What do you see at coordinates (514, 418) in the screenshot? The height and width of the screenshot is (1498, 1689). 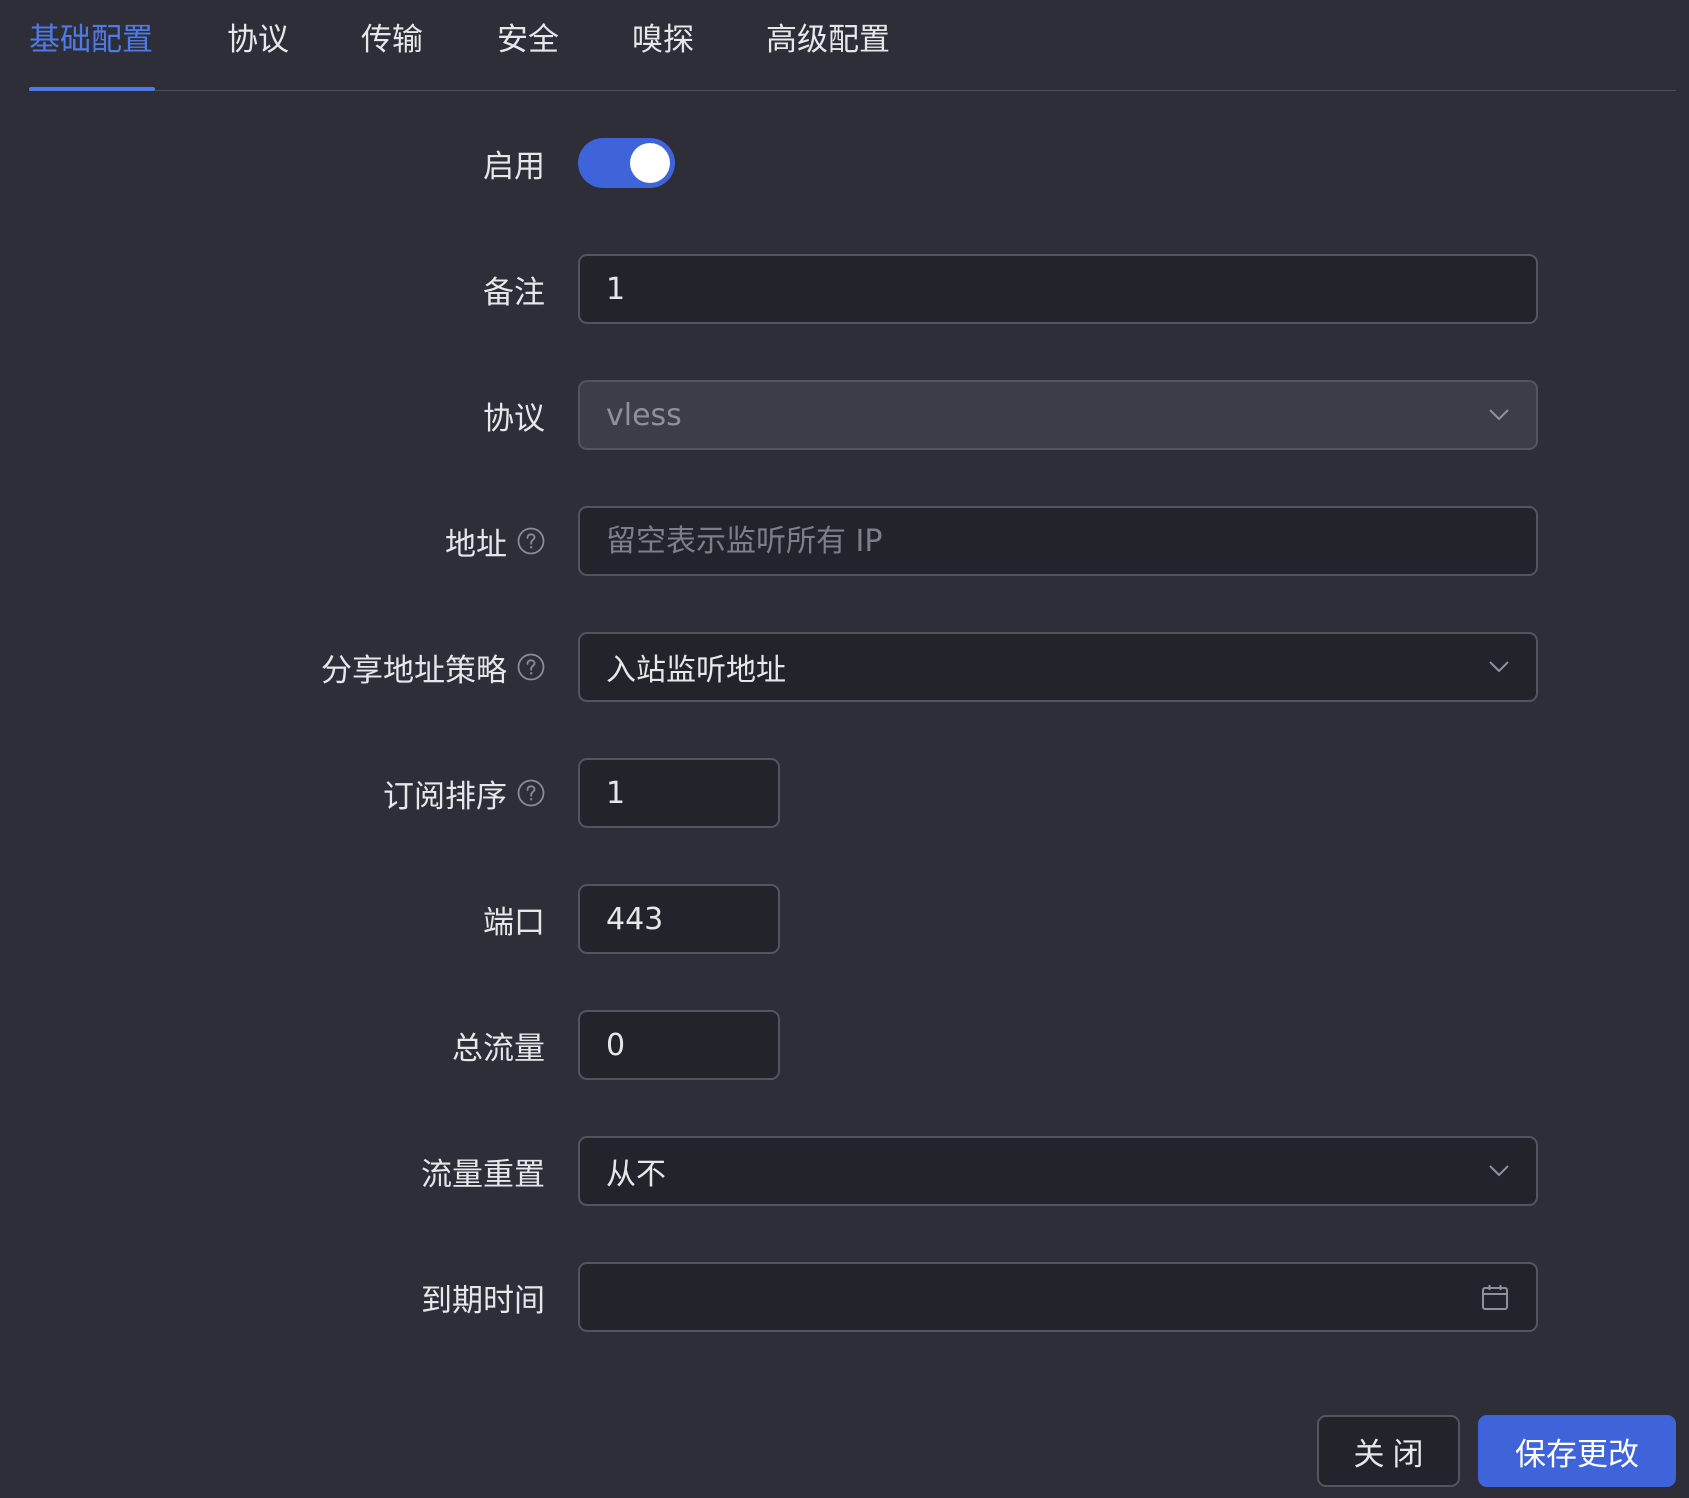 I see `protocol-label-text: 协议` at bounding box center [514, 418].